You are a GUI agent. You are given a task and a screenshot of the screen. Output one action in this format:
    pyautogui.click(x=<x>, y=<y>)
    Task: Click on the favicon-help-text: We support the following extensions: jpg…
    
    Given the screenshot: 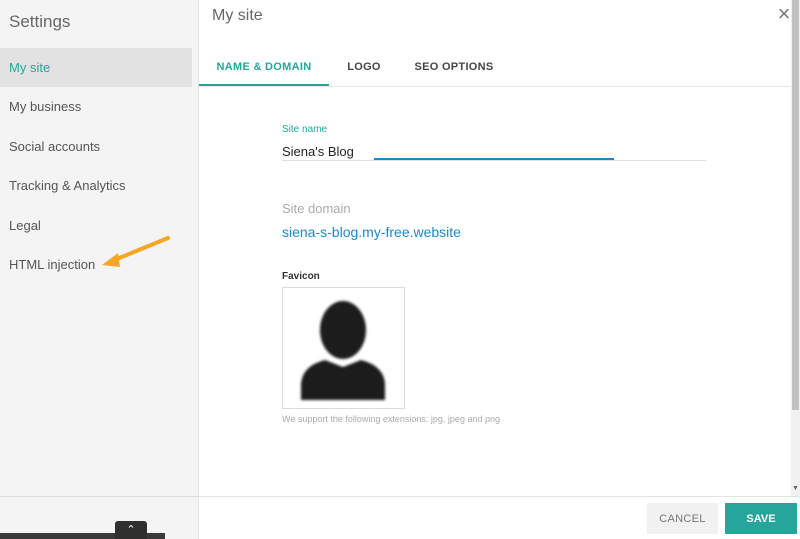 What is the action you would take?
    pyautogui.click(x=391, y=419)
    